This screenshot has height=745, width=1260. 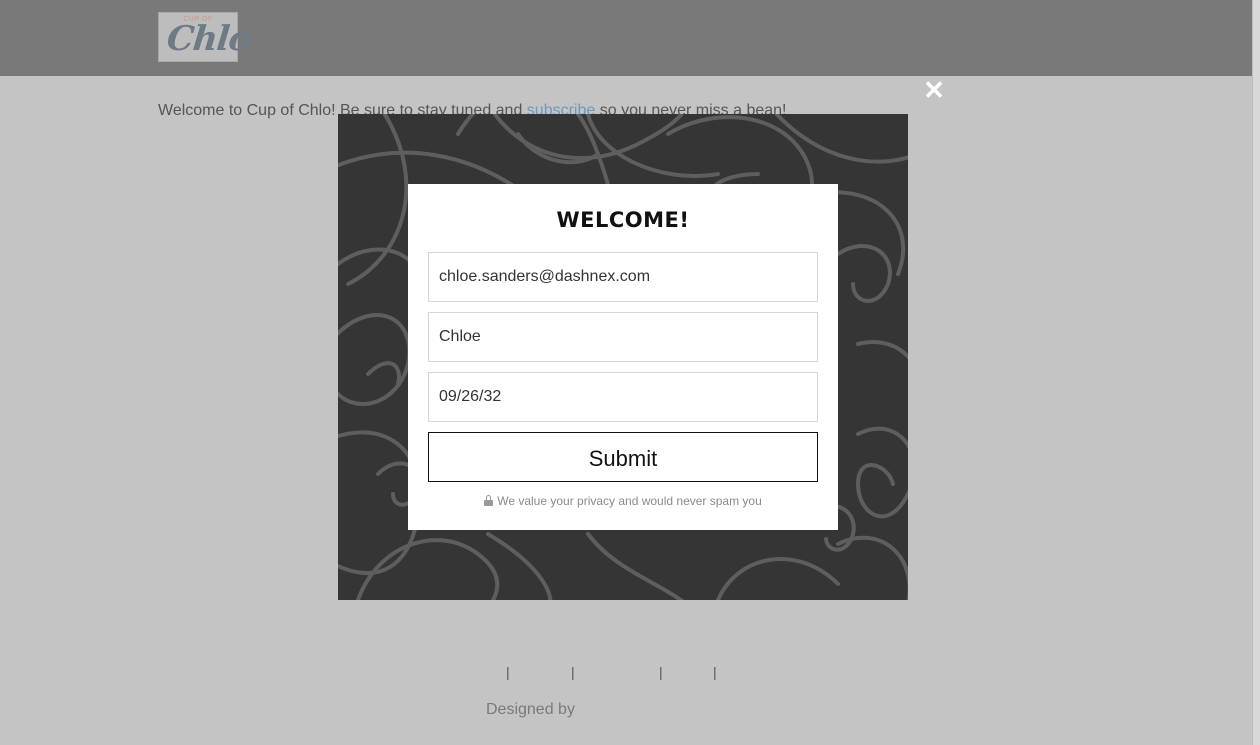 What do you see at coordinates (623, 337) in the screenshot?
I see `first-name-field` at bounding box center [623, 337].